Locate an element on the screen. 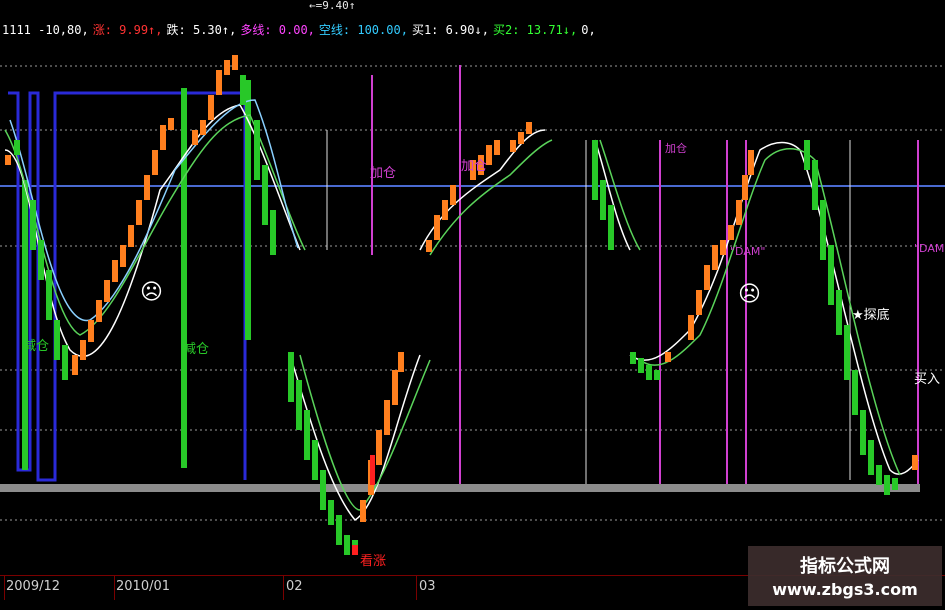  watermark: 指标公式网 www.zbgs3.com is located at coordinates (845, 576).